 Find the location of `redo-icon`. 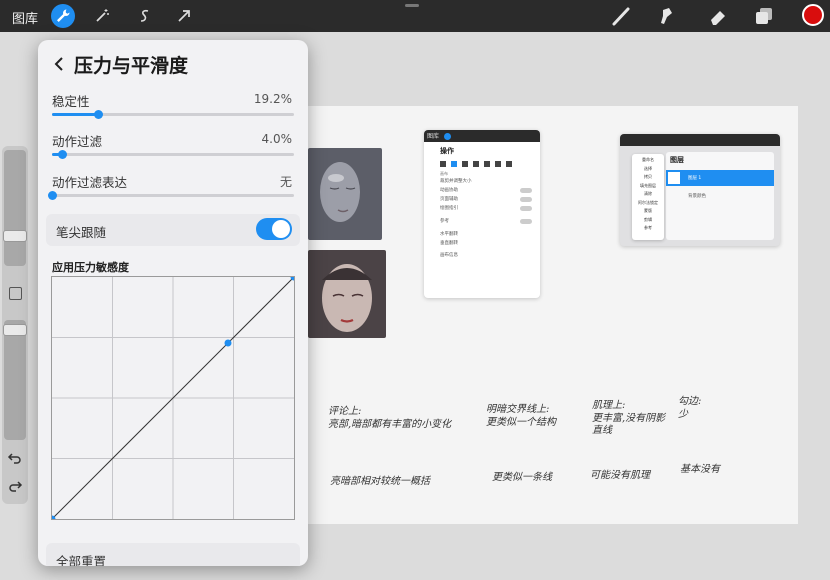

redo-icon is located at coordinates (15, 486).